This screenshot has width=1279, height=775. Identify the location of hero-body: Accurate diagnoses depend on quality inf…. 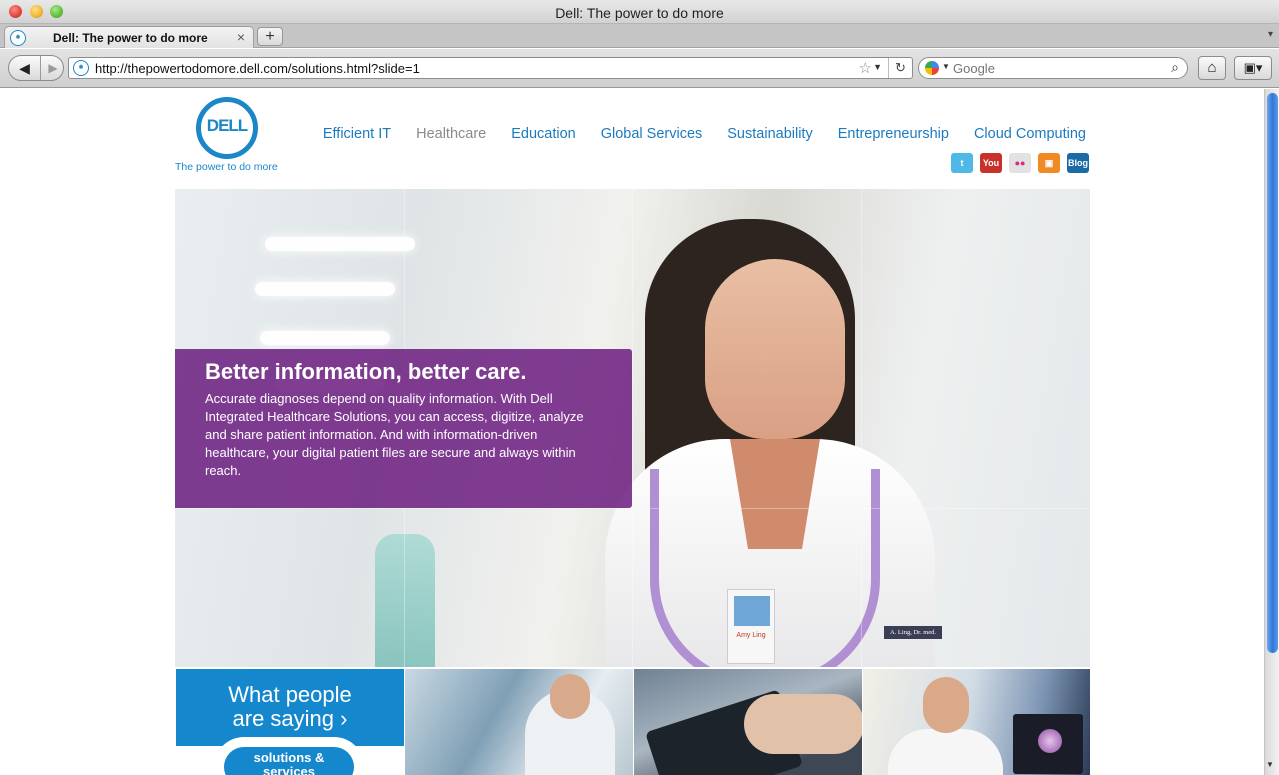
(394, 434).